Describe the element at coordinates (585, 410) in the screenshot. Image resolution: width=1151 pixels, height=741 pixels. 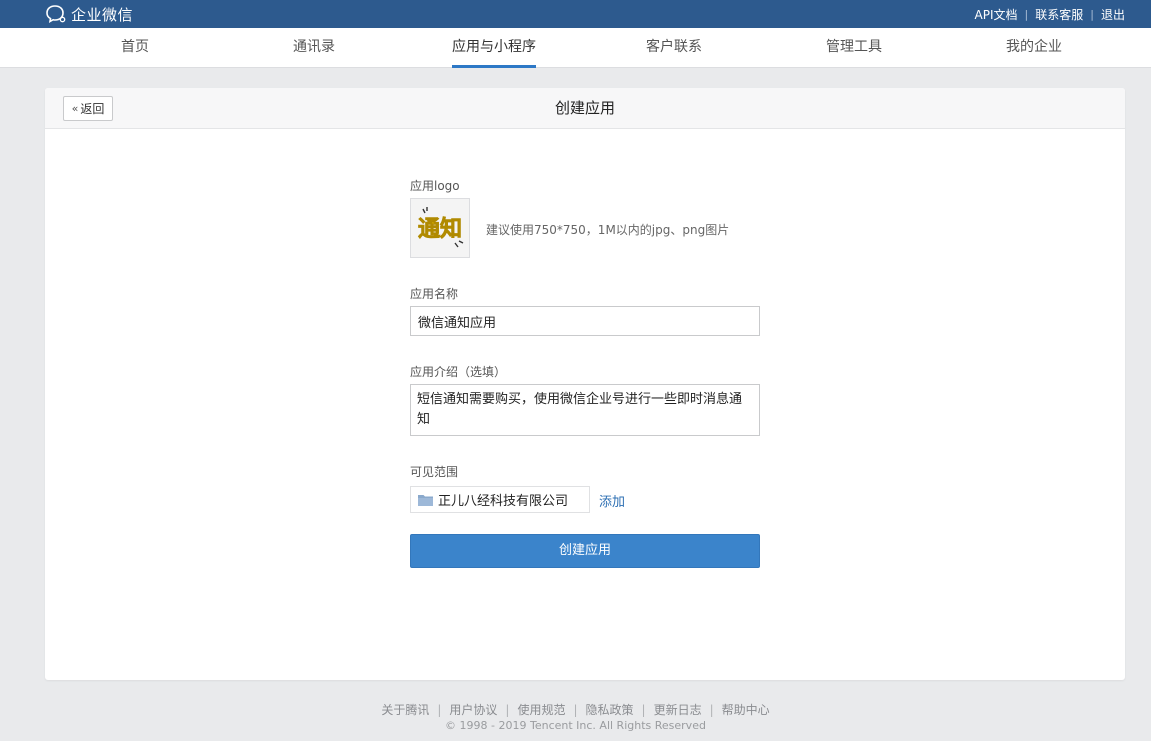
I see `app-intro-textarea` at that location.